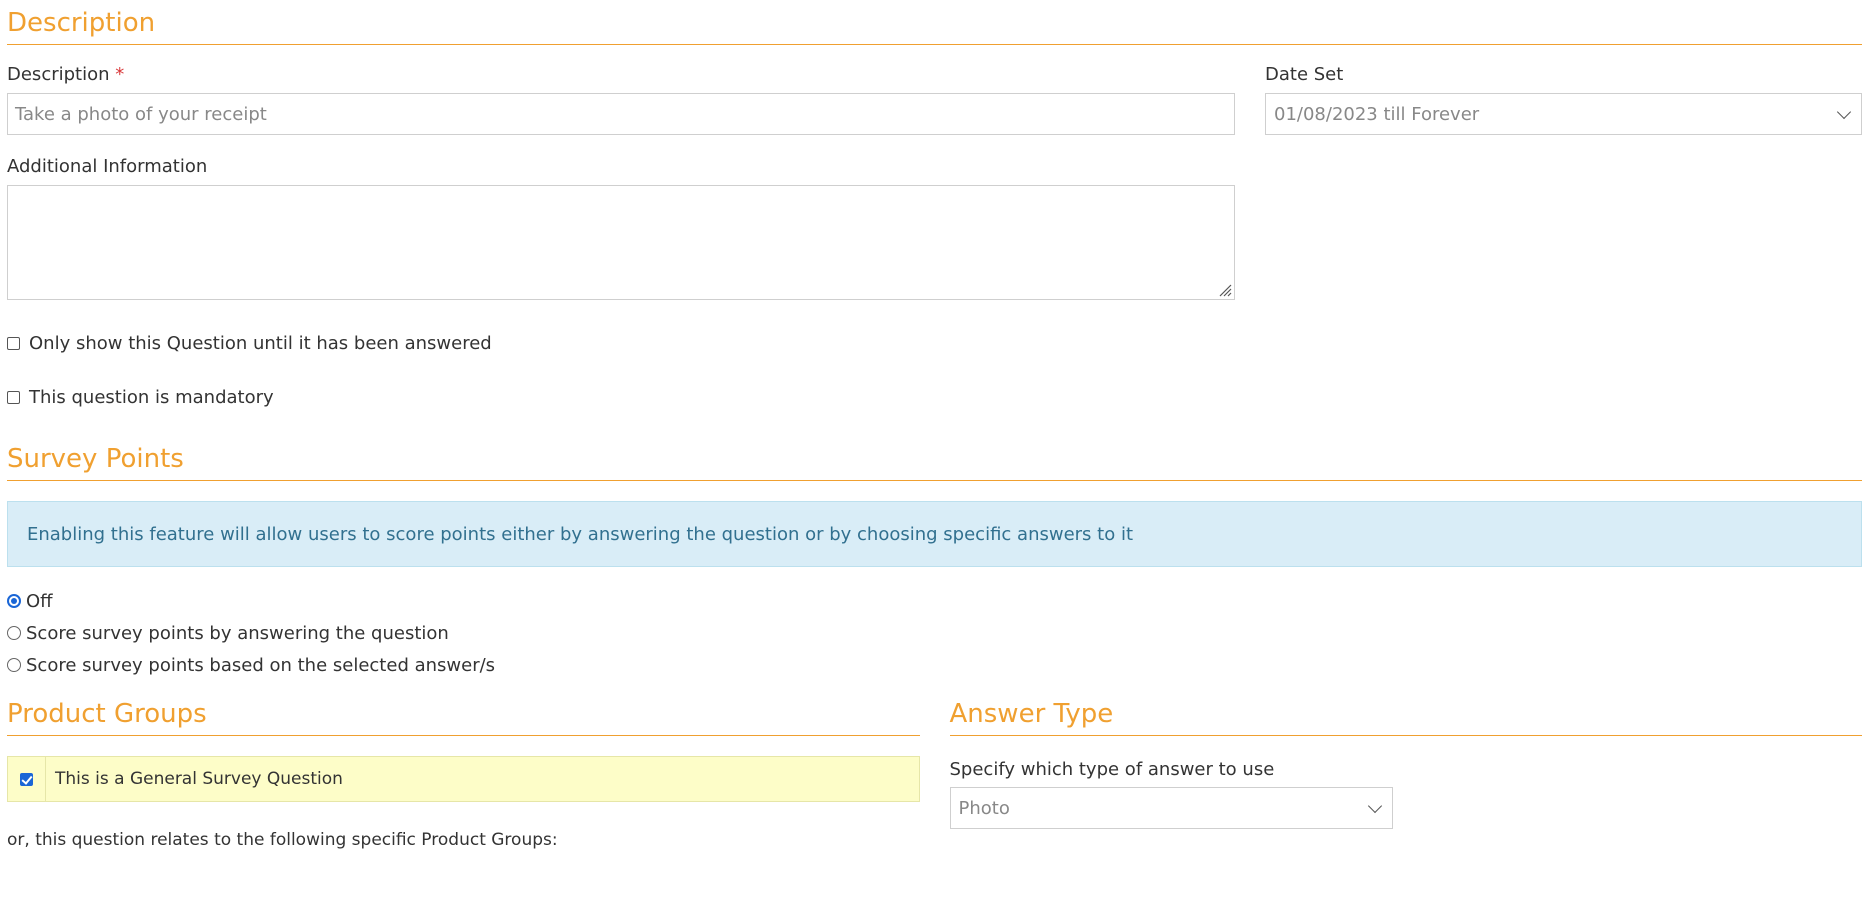 The height and width of the screenshot is (902, 1865). What do you see at coordinates (1405, 713) in the screenshot?
I see `answer-type-section-title: Answer Type` at bounding box center [1405, 713].